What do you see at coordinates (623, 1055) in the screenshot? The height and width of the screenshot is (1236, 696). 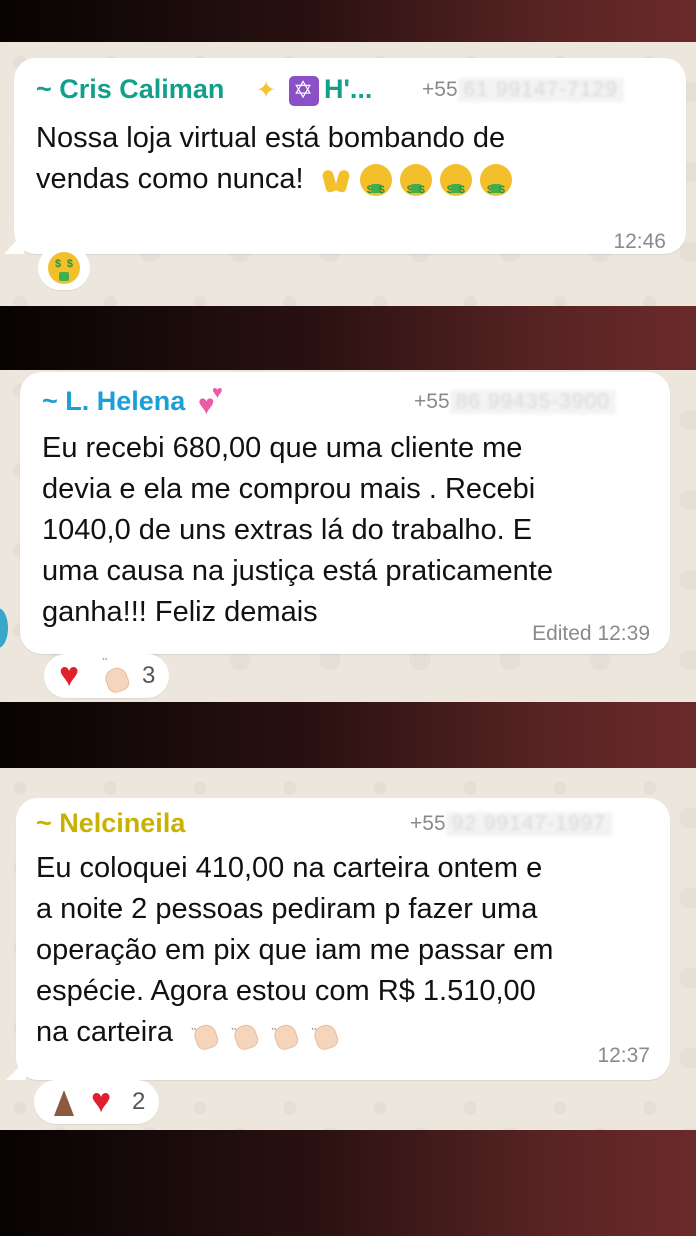 I see `message-time: 12:37` at bounding box center [623, 1055].